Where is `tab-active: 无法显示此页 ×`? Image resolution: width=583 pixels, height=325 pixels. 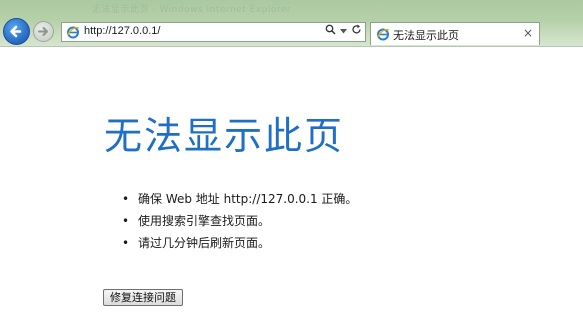
tab-active: 无法显示此页 × is located at coordinates (455, 33).